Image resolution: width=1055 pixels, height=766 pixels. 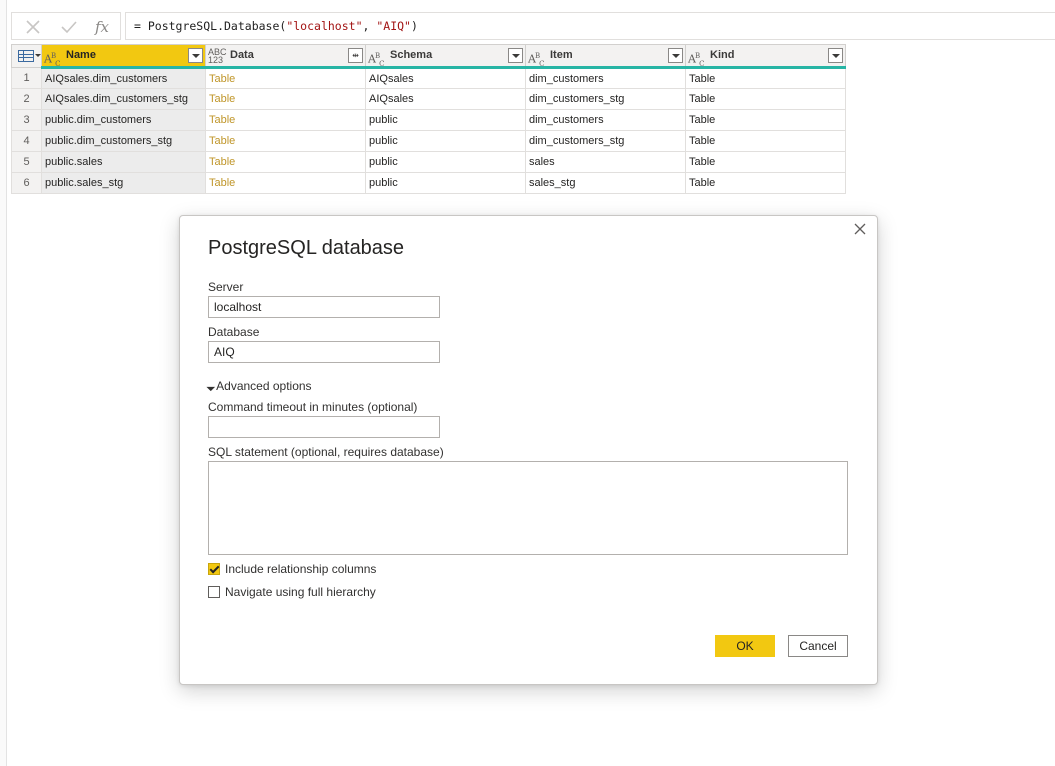 What do you see at coordinates (69, 27) in the screenshot?
I see `check-icon` at bounding box center [69, 27].